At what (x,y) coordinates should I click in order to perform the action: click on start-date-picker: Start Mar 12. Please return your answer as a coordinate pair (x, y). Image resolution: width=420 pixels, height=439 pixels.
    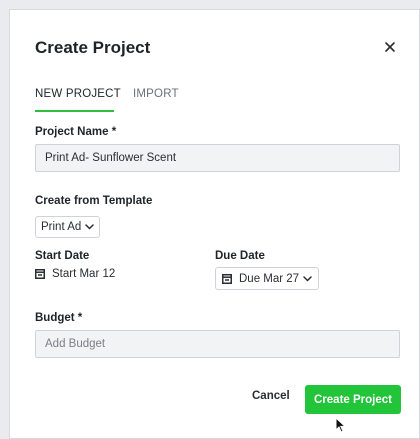
    Looking at the image, I should click on (75, 274).